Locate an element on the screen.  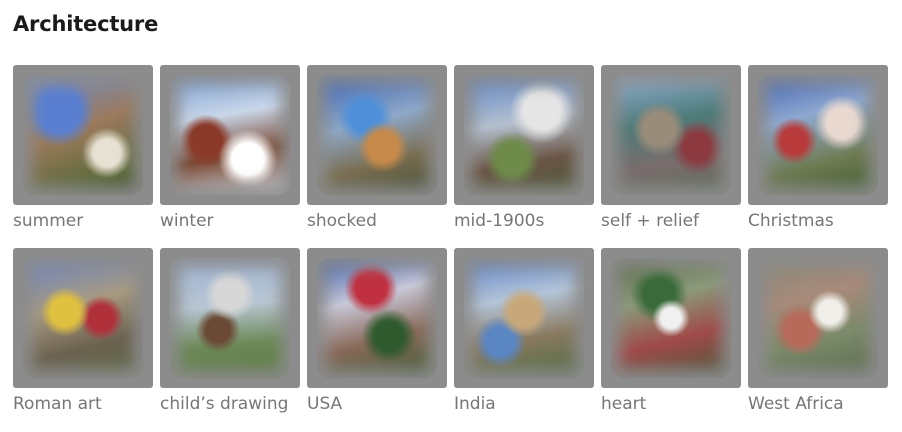
grid-card-christmas: Christmas is located at coordinates (818, 156).